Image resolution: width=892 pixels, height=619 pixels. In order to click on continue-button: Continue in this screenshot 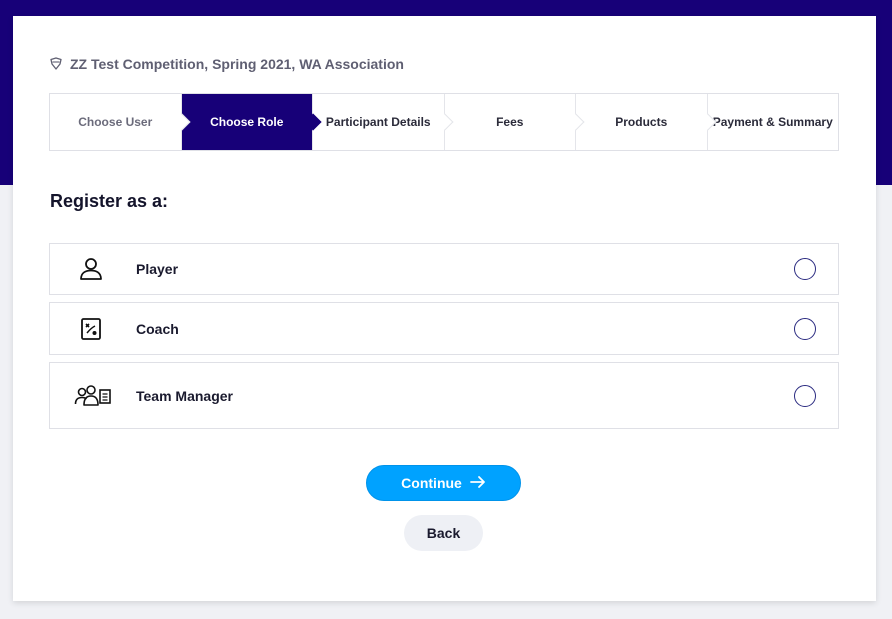, I will do `click(443, 483)`.